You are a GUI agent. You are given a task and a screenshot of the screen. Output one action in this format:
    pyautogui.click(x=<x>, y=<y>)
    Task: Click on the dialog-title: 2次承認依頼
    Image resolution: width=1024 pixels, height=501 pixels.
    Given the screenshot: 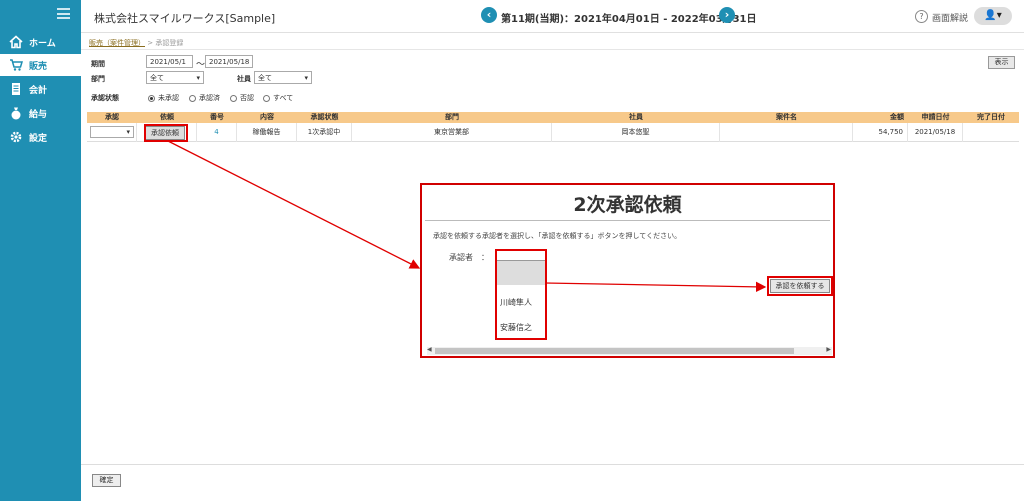 What is the action you would take?
    pyautogui.click(x=627, y=205)
    